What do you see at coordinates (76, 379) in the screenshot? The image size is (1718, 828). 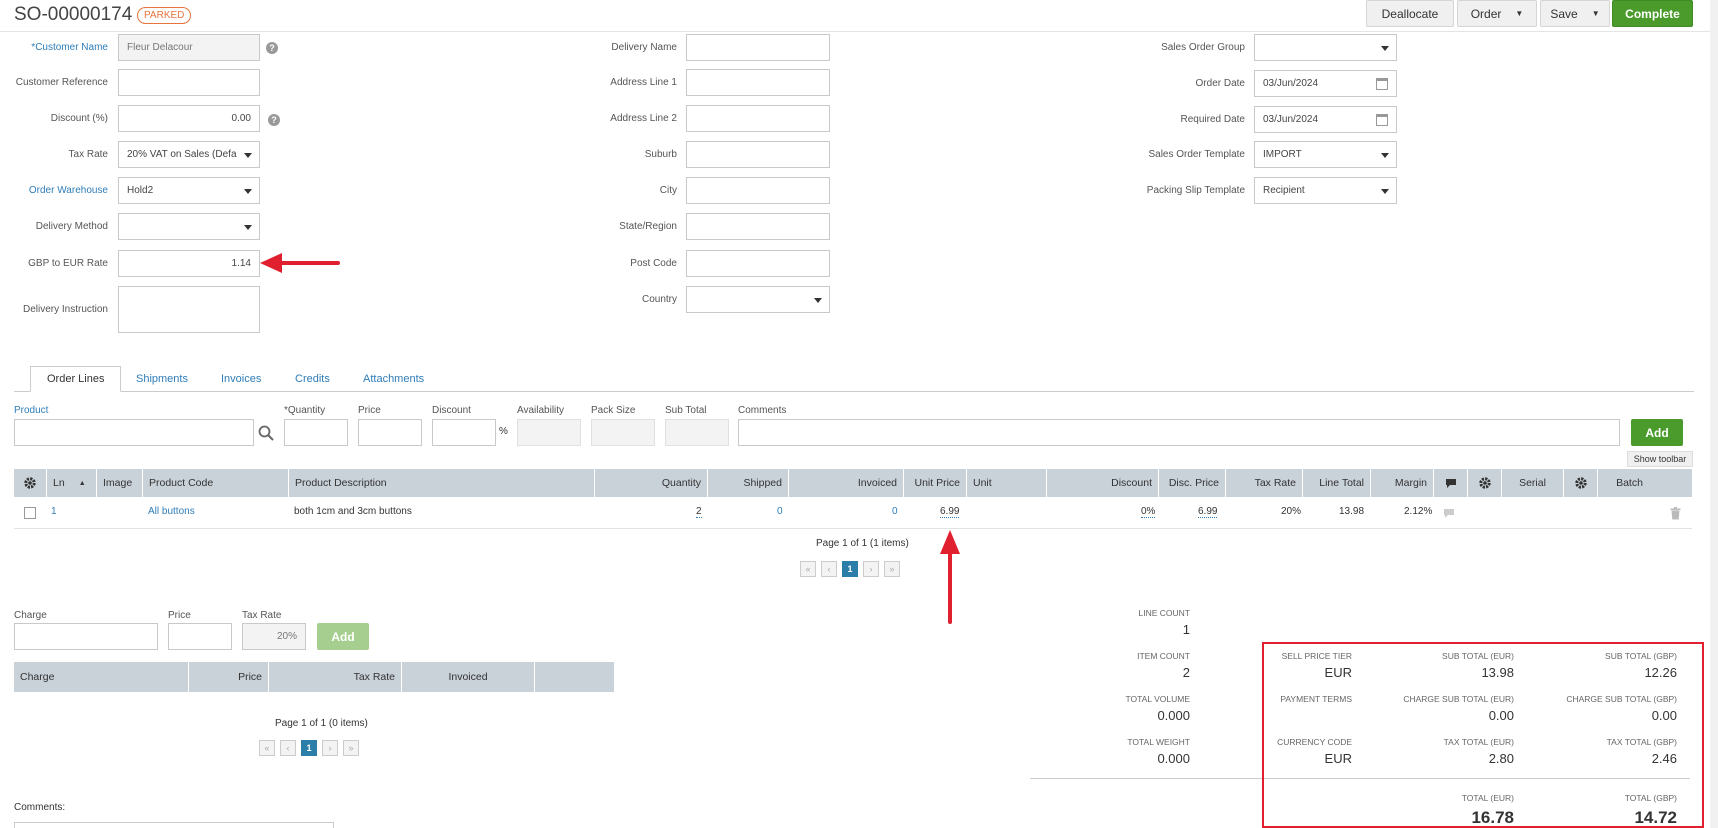 I see `tab-order-lines: Order Lines` at bounding box center [76, 379].